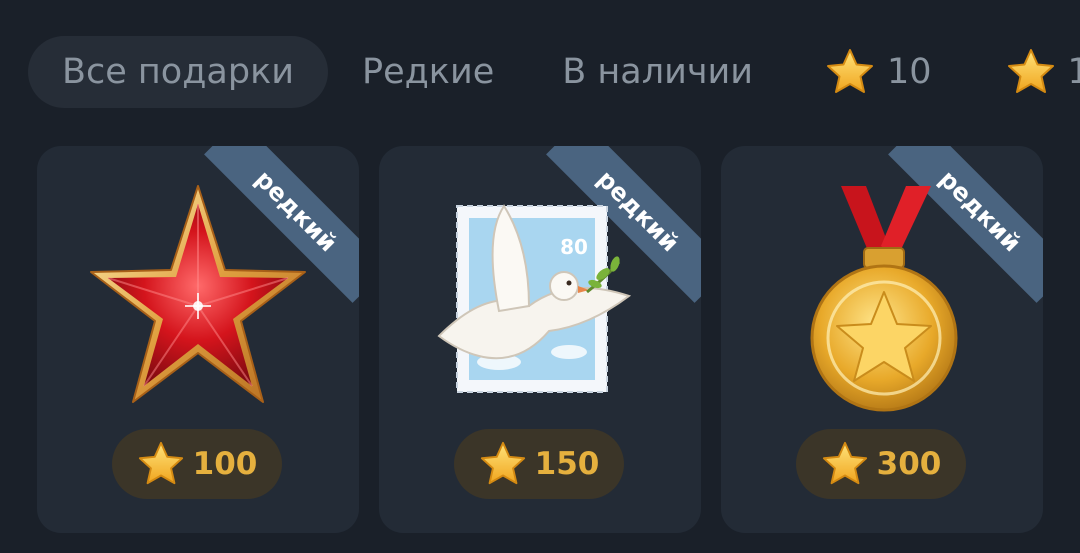 The height and width of the screenshot is (553, 1080). I want to click on gift-filter-tabs: Все подарки Редкие В наличии 10 15, so click(554, 72).